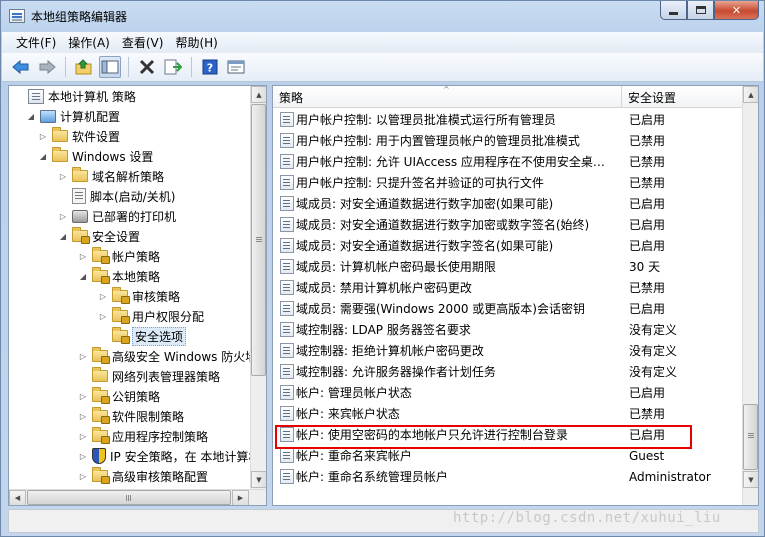  What do you see at coordinates (508, 476) in the screenshot?
I see `policy-row: 帐户: 重命名系统管理员帐户 Administrator` at bounding box center [508, 476].